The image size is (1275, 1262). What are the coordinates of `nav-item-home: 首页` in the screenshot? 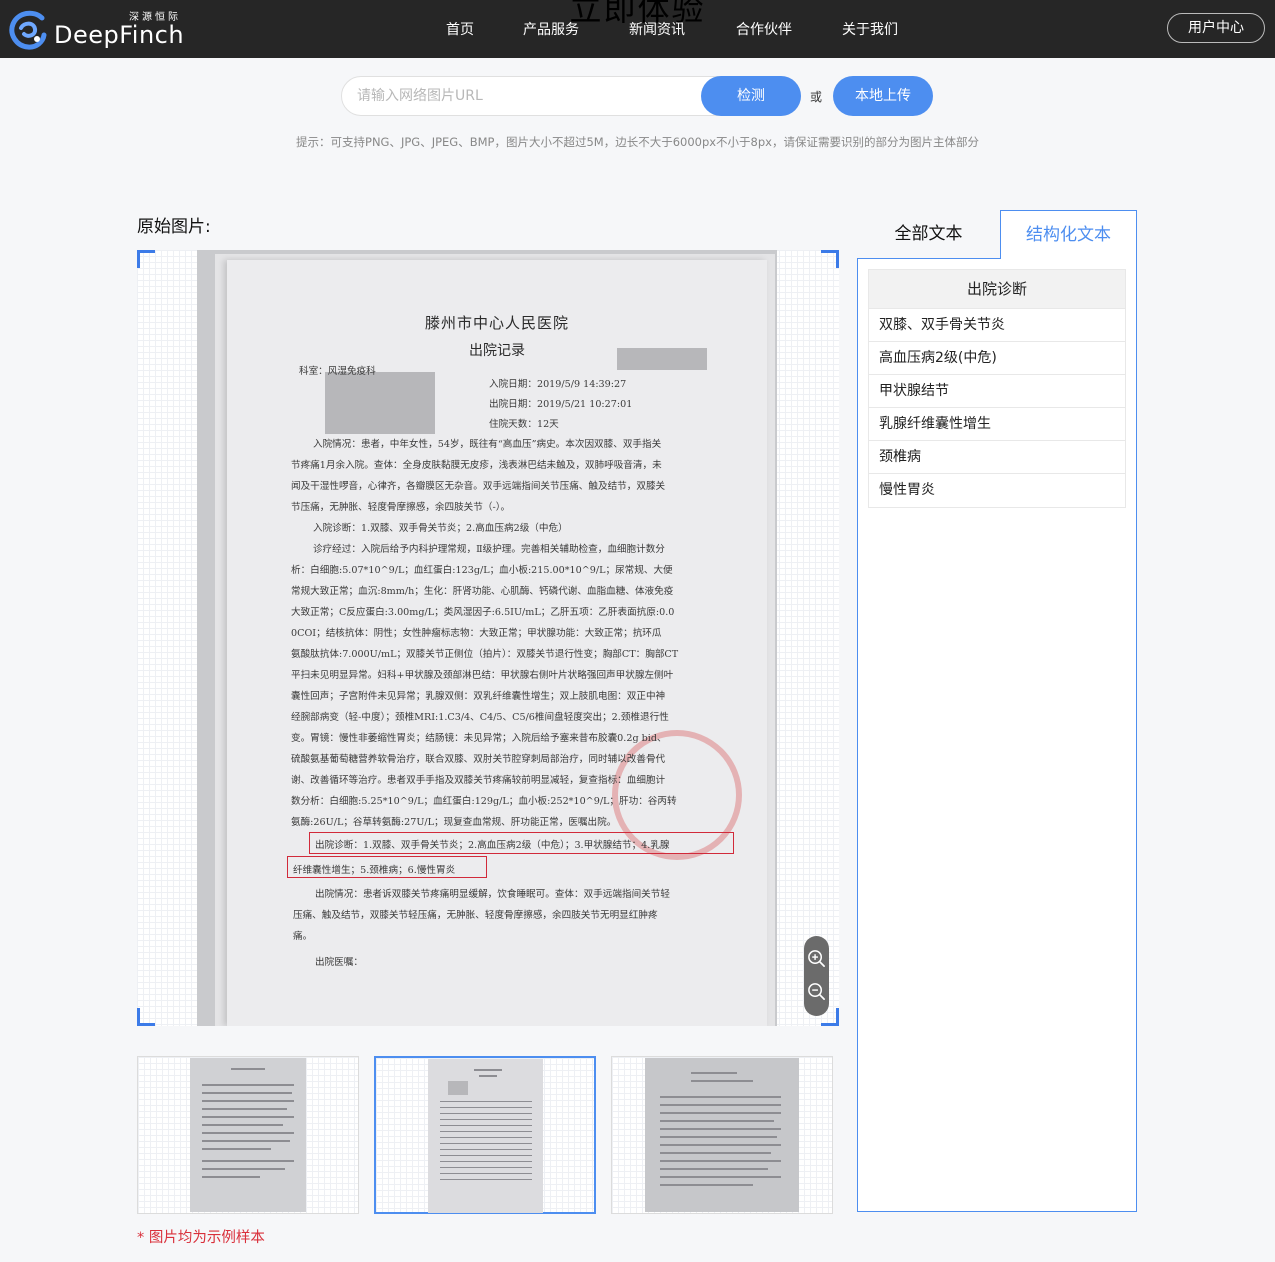 It's located at (460, 29).